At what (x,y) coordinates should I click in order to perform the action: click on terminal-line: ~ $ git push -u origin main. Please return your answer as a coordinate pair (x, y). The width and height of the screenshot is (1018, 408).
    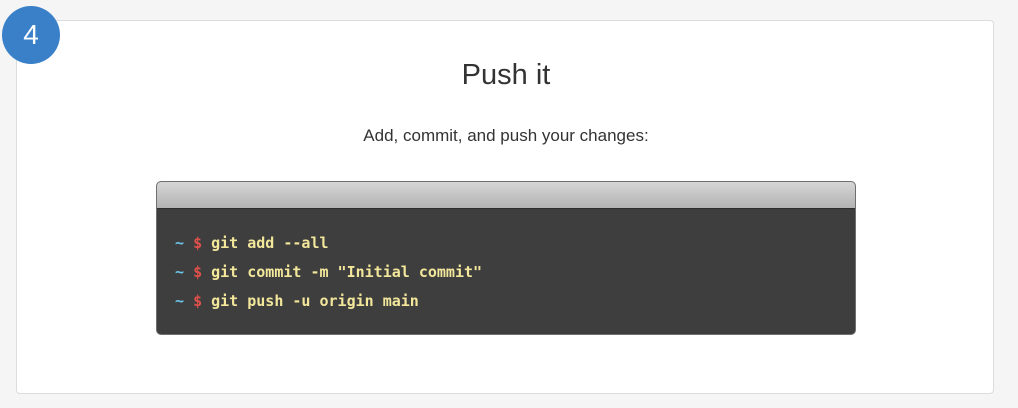
    Looking at the image, I should click on (515, 304).